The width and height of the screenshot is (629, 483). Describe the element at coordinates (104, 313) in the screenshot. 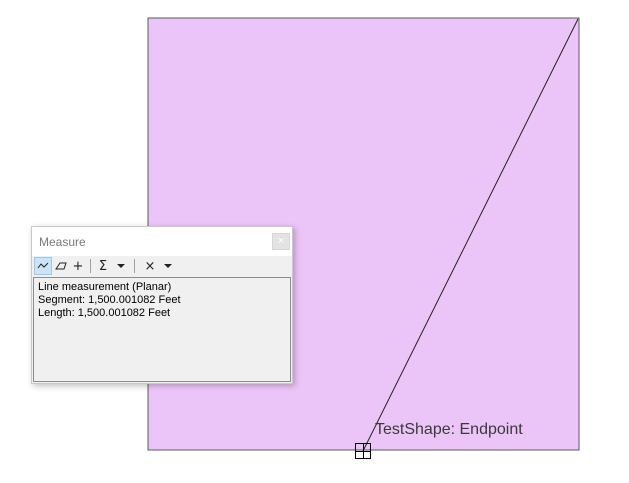

I see `result-length: Length: 1,500.001082 Feet` at that location.